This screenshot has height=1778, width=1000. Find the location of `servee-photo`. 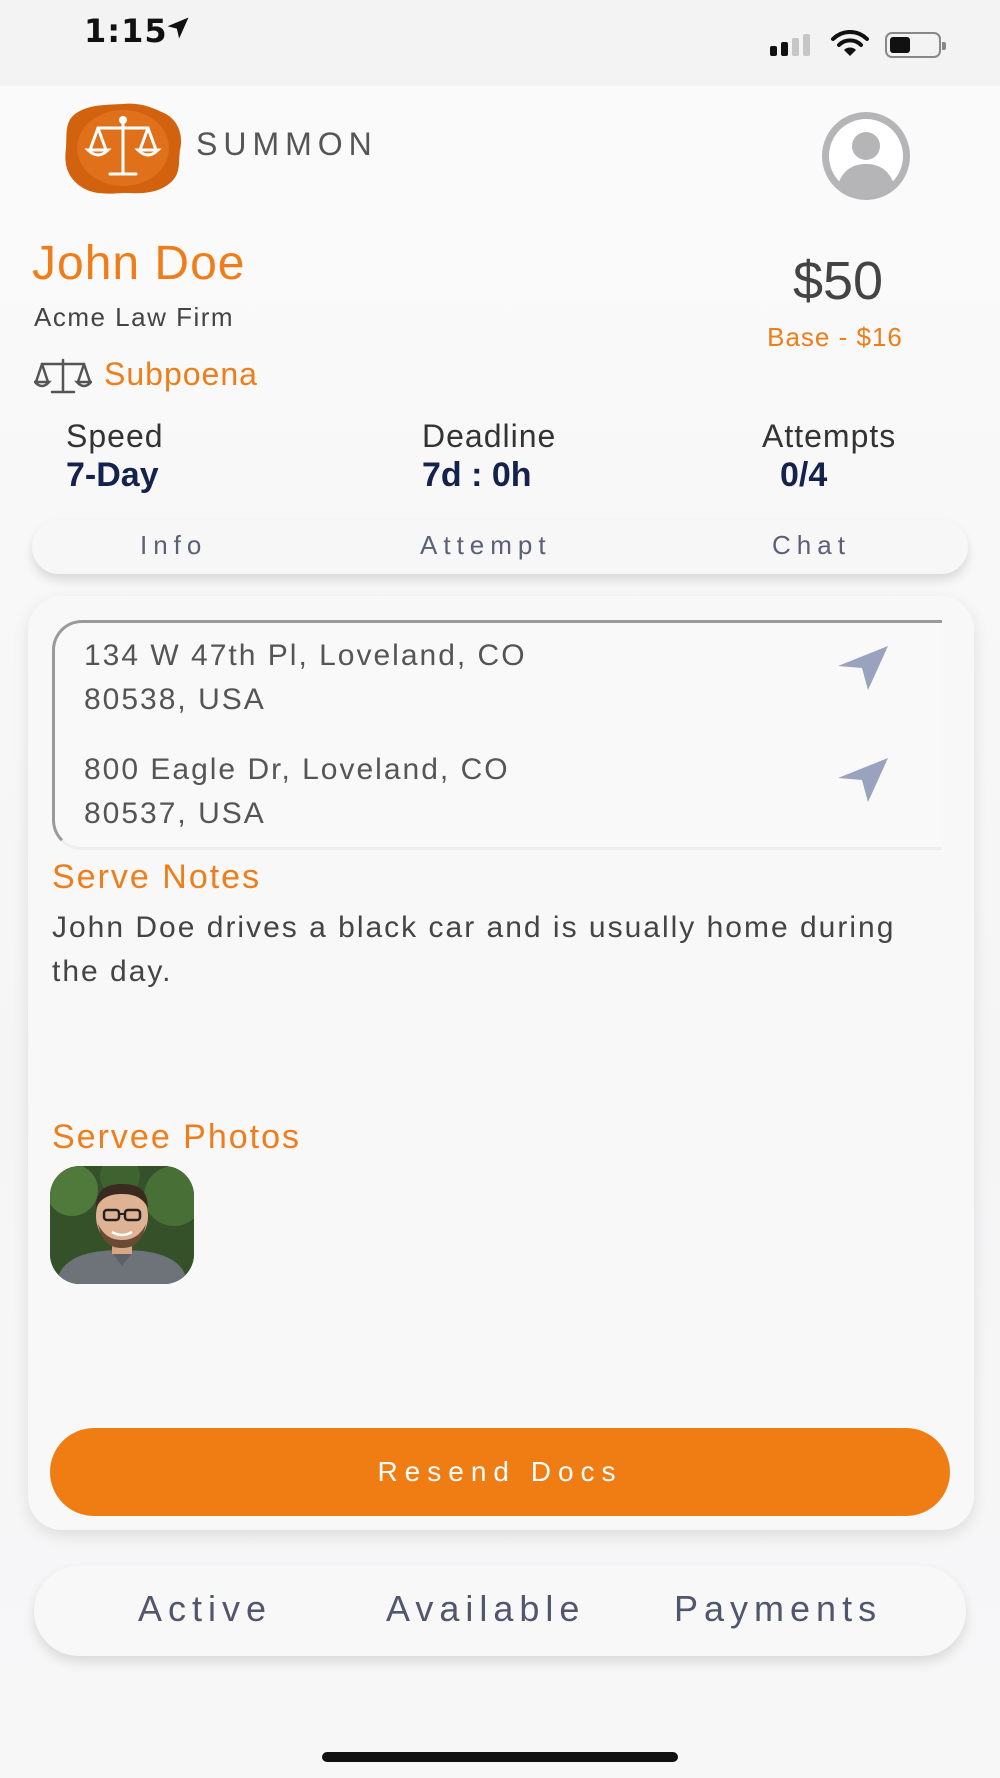

servee-photo is located at coordinates (122, 1225).